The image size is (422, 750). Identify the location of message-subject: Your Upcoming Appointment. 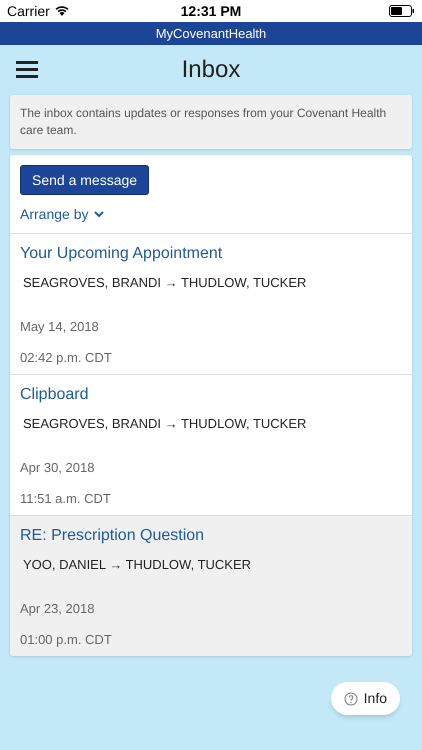
(122, 254).